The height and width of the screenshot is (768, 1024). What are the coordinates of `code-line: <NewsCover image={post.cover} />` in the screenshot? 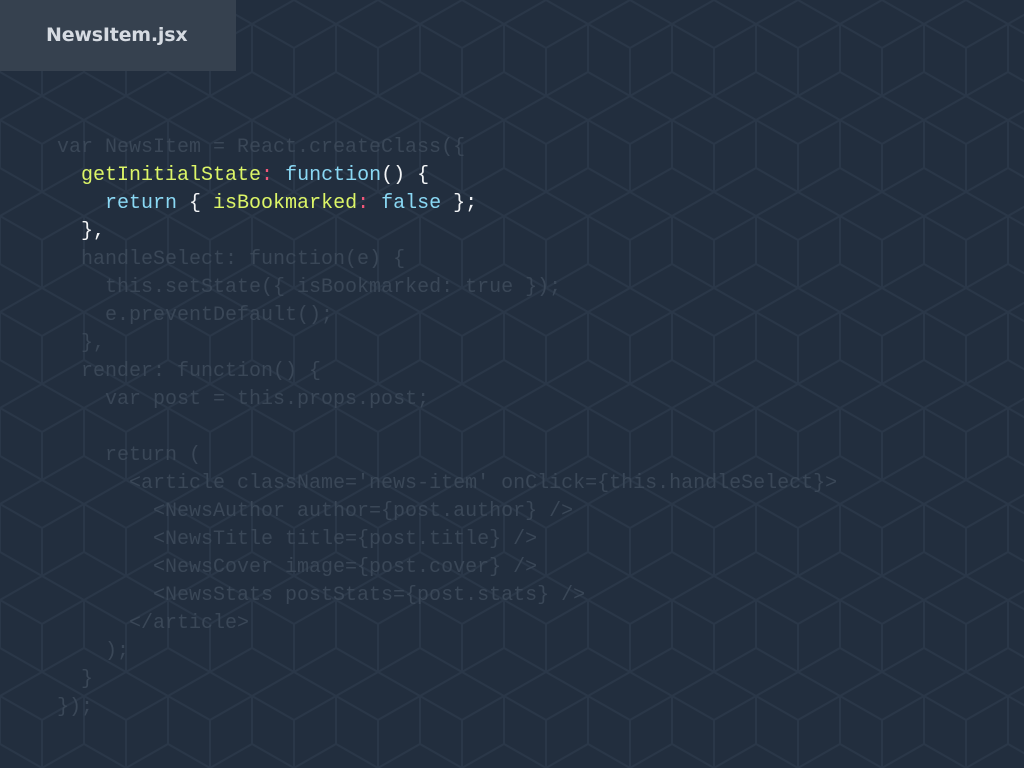 It's located at (447, 568).